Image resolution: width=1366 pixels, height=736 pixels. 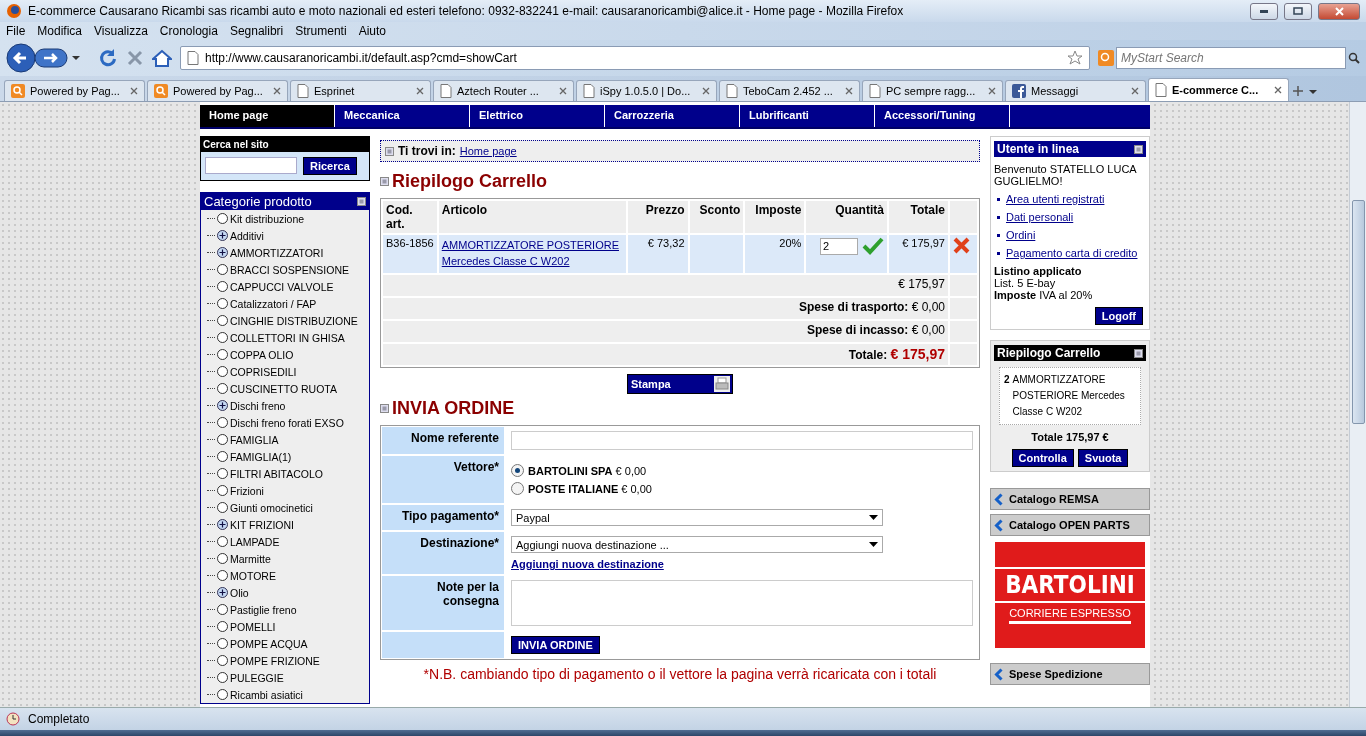 I want to click on print-button: Stampa, so click(x=680, y=384).